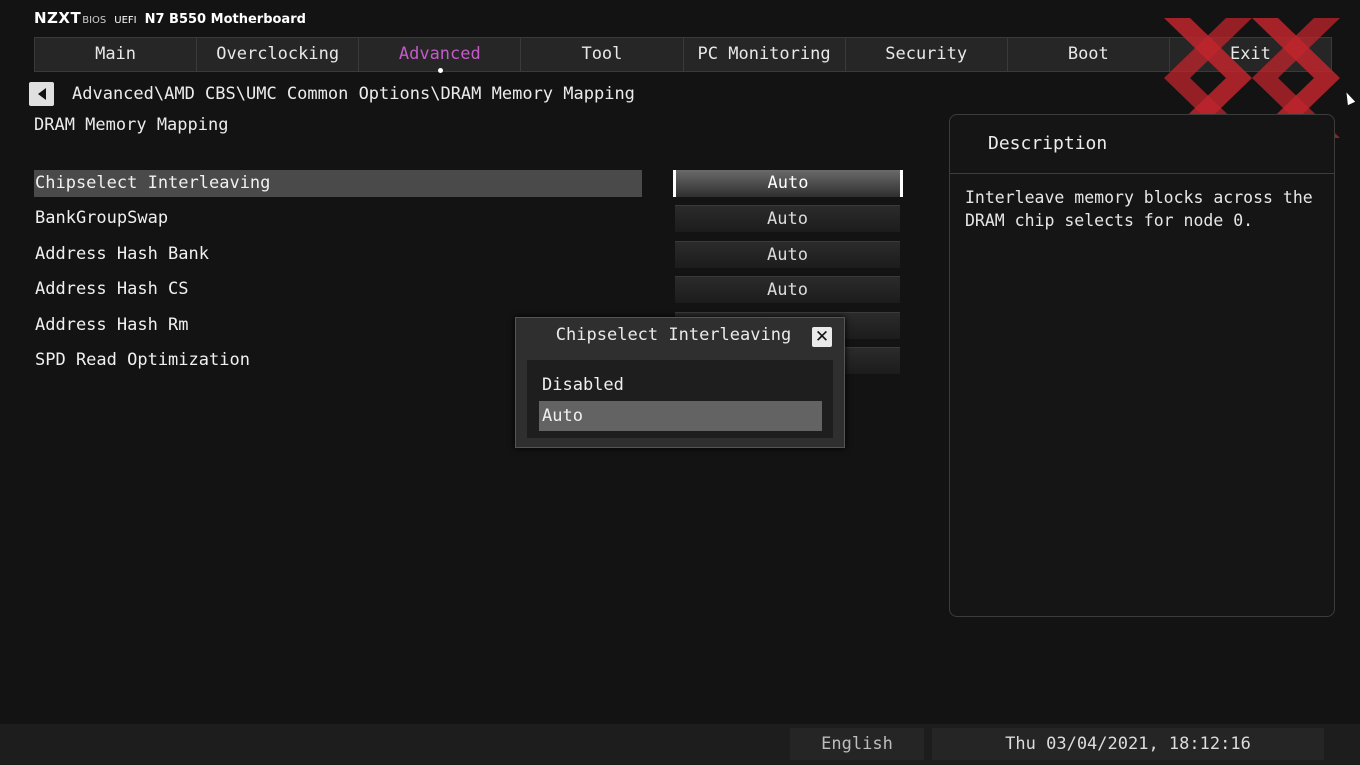 This screenshot has width=1360, height=765. What do you see at coordinates (1142, 144) in the screenshot?
I see `description-title: Description` at bounding box center [1142, 144].